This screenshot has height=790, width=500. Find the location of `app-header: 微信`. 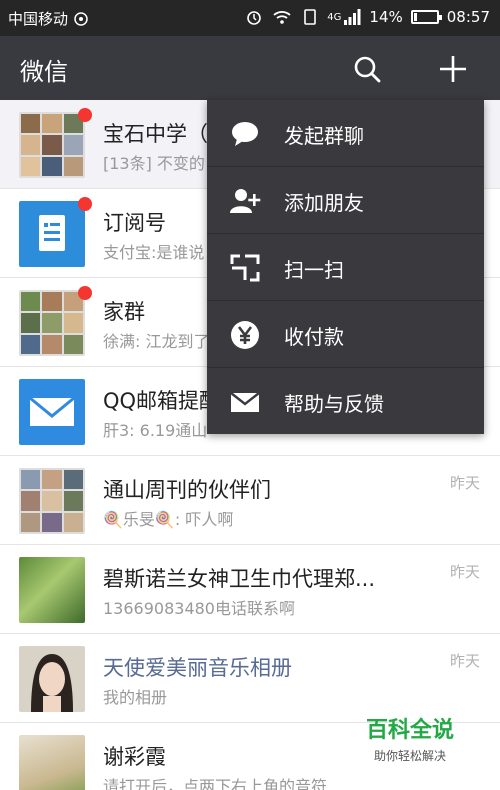

app-header: 微信 is located at coordinates (250, 68).